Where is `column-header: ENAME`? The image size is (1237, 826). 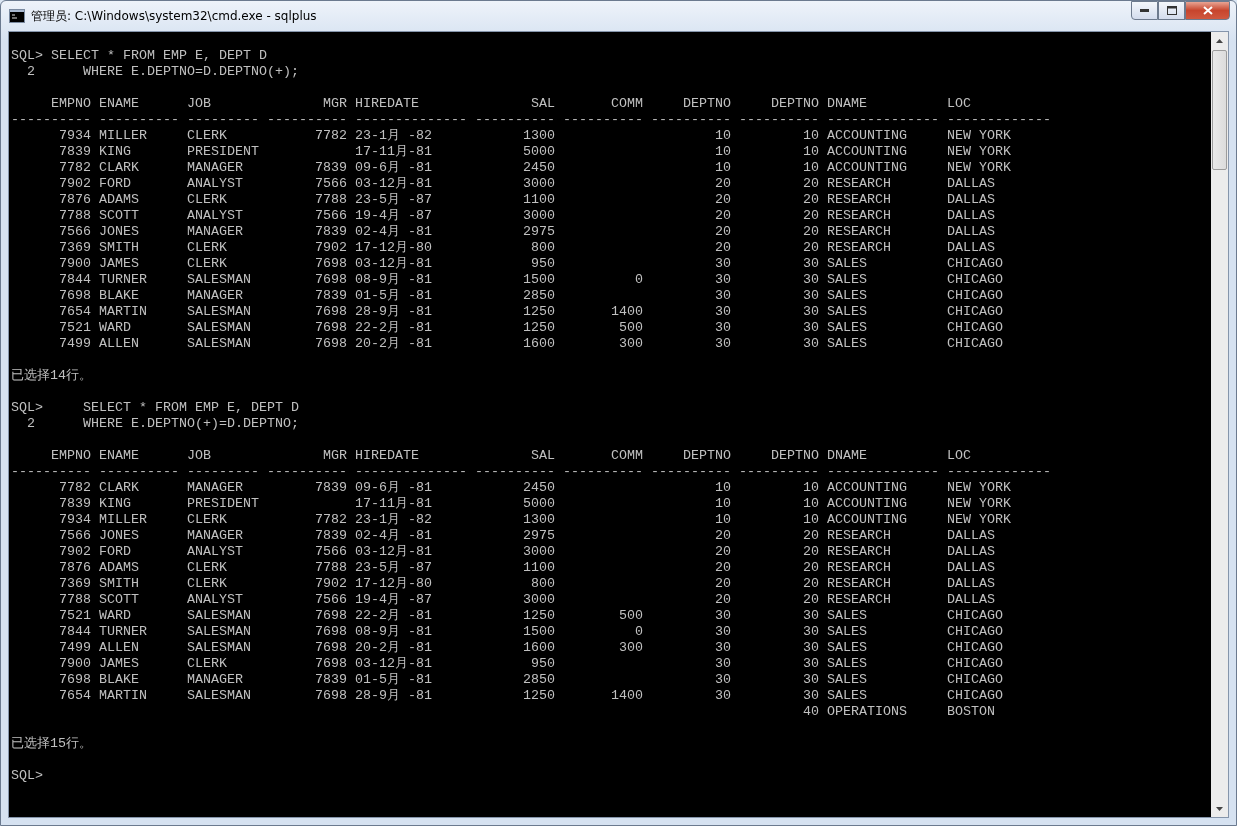
column-header: ENAME is located at coordinates (119, 456).